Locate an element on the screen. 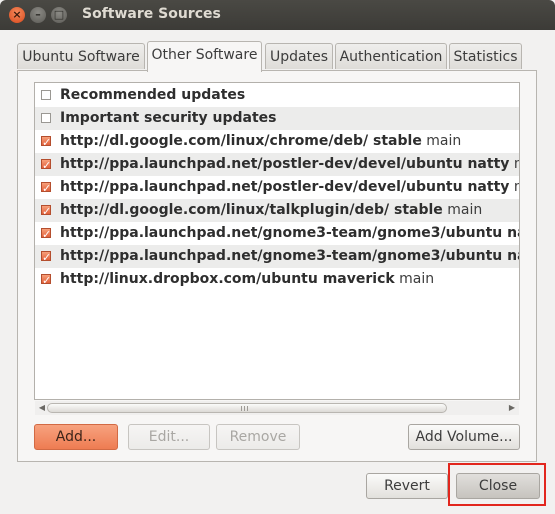  tab-statistics: Statistics is located at coordinates (485, 56).